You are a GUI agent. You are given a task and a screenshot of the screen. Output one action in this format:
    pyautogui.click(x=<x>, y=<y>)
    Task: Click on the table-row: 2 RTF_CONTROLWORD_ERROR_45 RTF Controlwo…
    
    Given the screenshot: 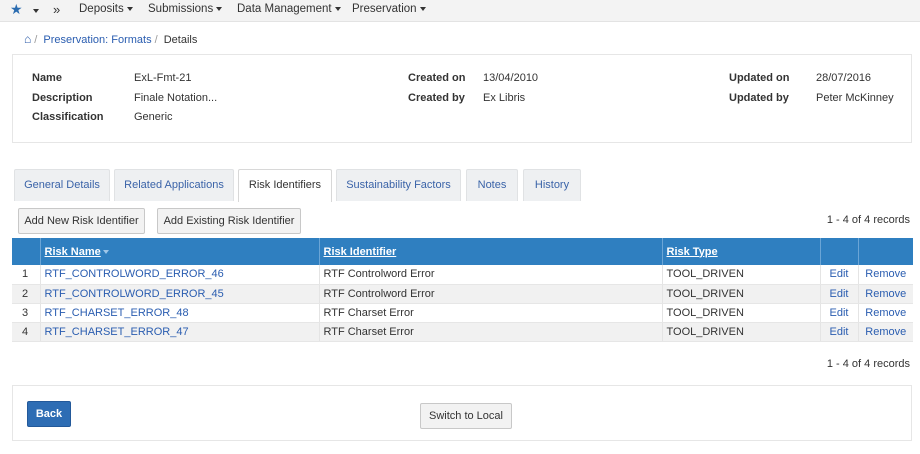 What is the action you would take?
    pyautogui.click(x=462, y=294)
    